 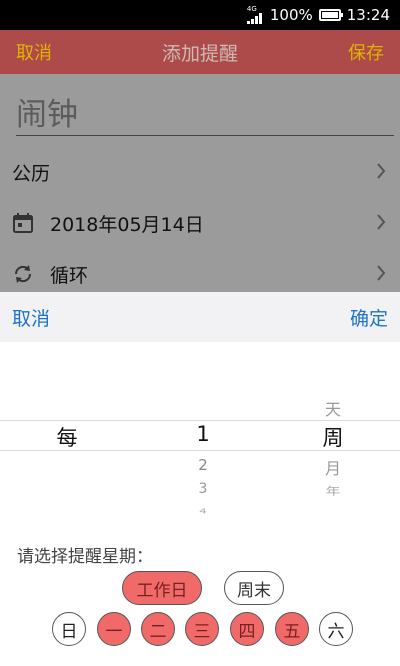 I want to click on day-saturday: 六, so click(x=336, y=629).